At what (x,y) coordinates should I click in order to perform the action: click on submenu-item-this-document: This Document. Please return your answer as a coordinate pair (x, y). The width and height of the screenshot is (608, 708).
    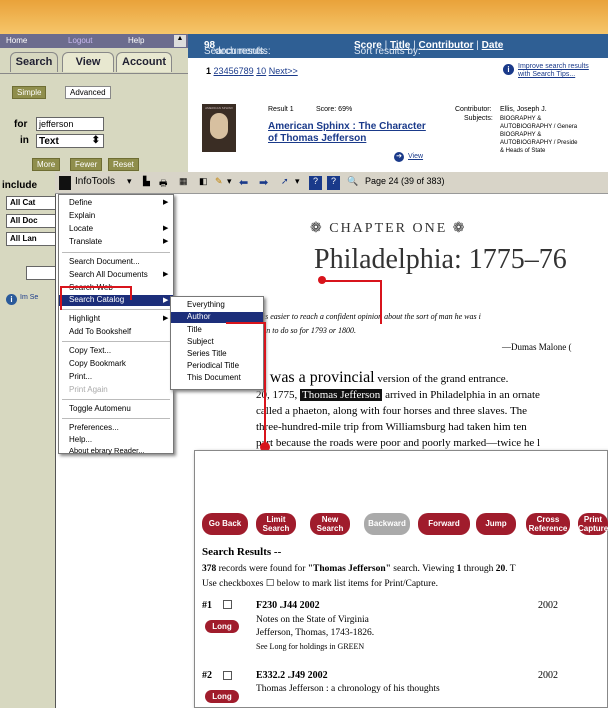
    Looking at the image, I should click on (214, 377).